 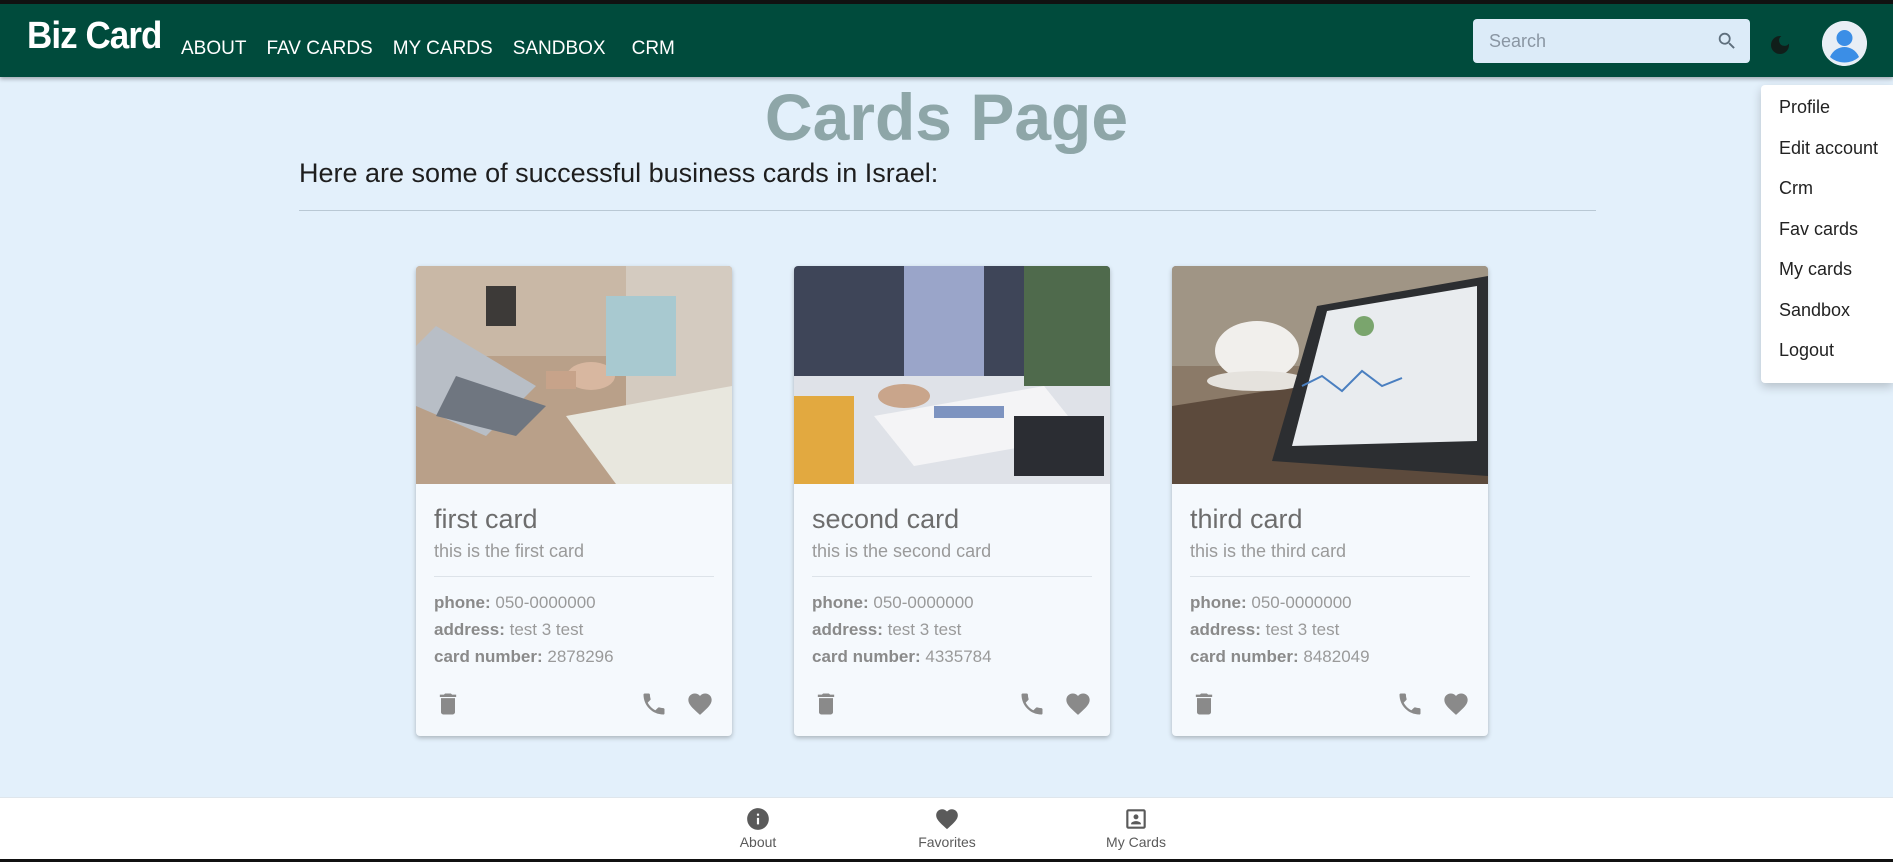 What do you see at coordinates (1827, 198) in the screenshot?
I see `menu-item-crm: Crm` at bounding box center [1827, 198].